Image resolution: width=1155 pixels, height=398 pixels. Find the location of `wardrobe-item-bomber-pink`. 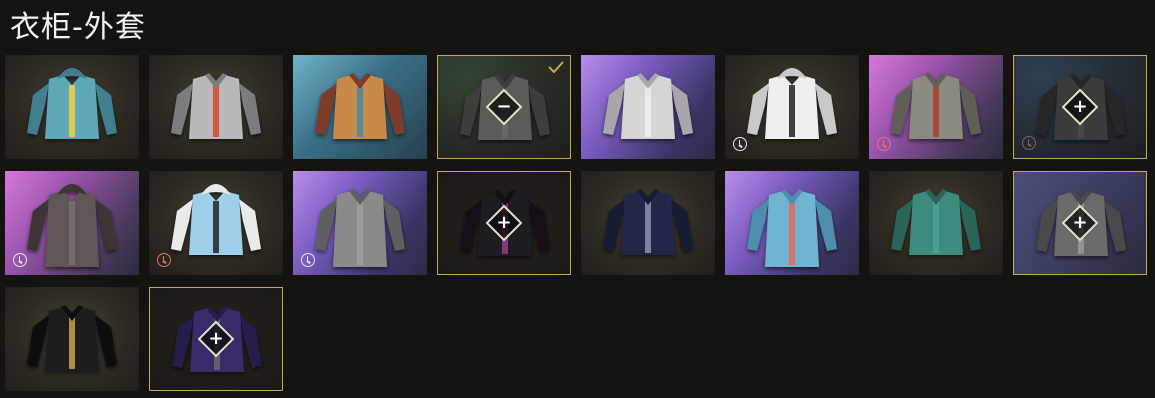

wardrobe-item-bomber-pink is located at coordinates (936, 107).